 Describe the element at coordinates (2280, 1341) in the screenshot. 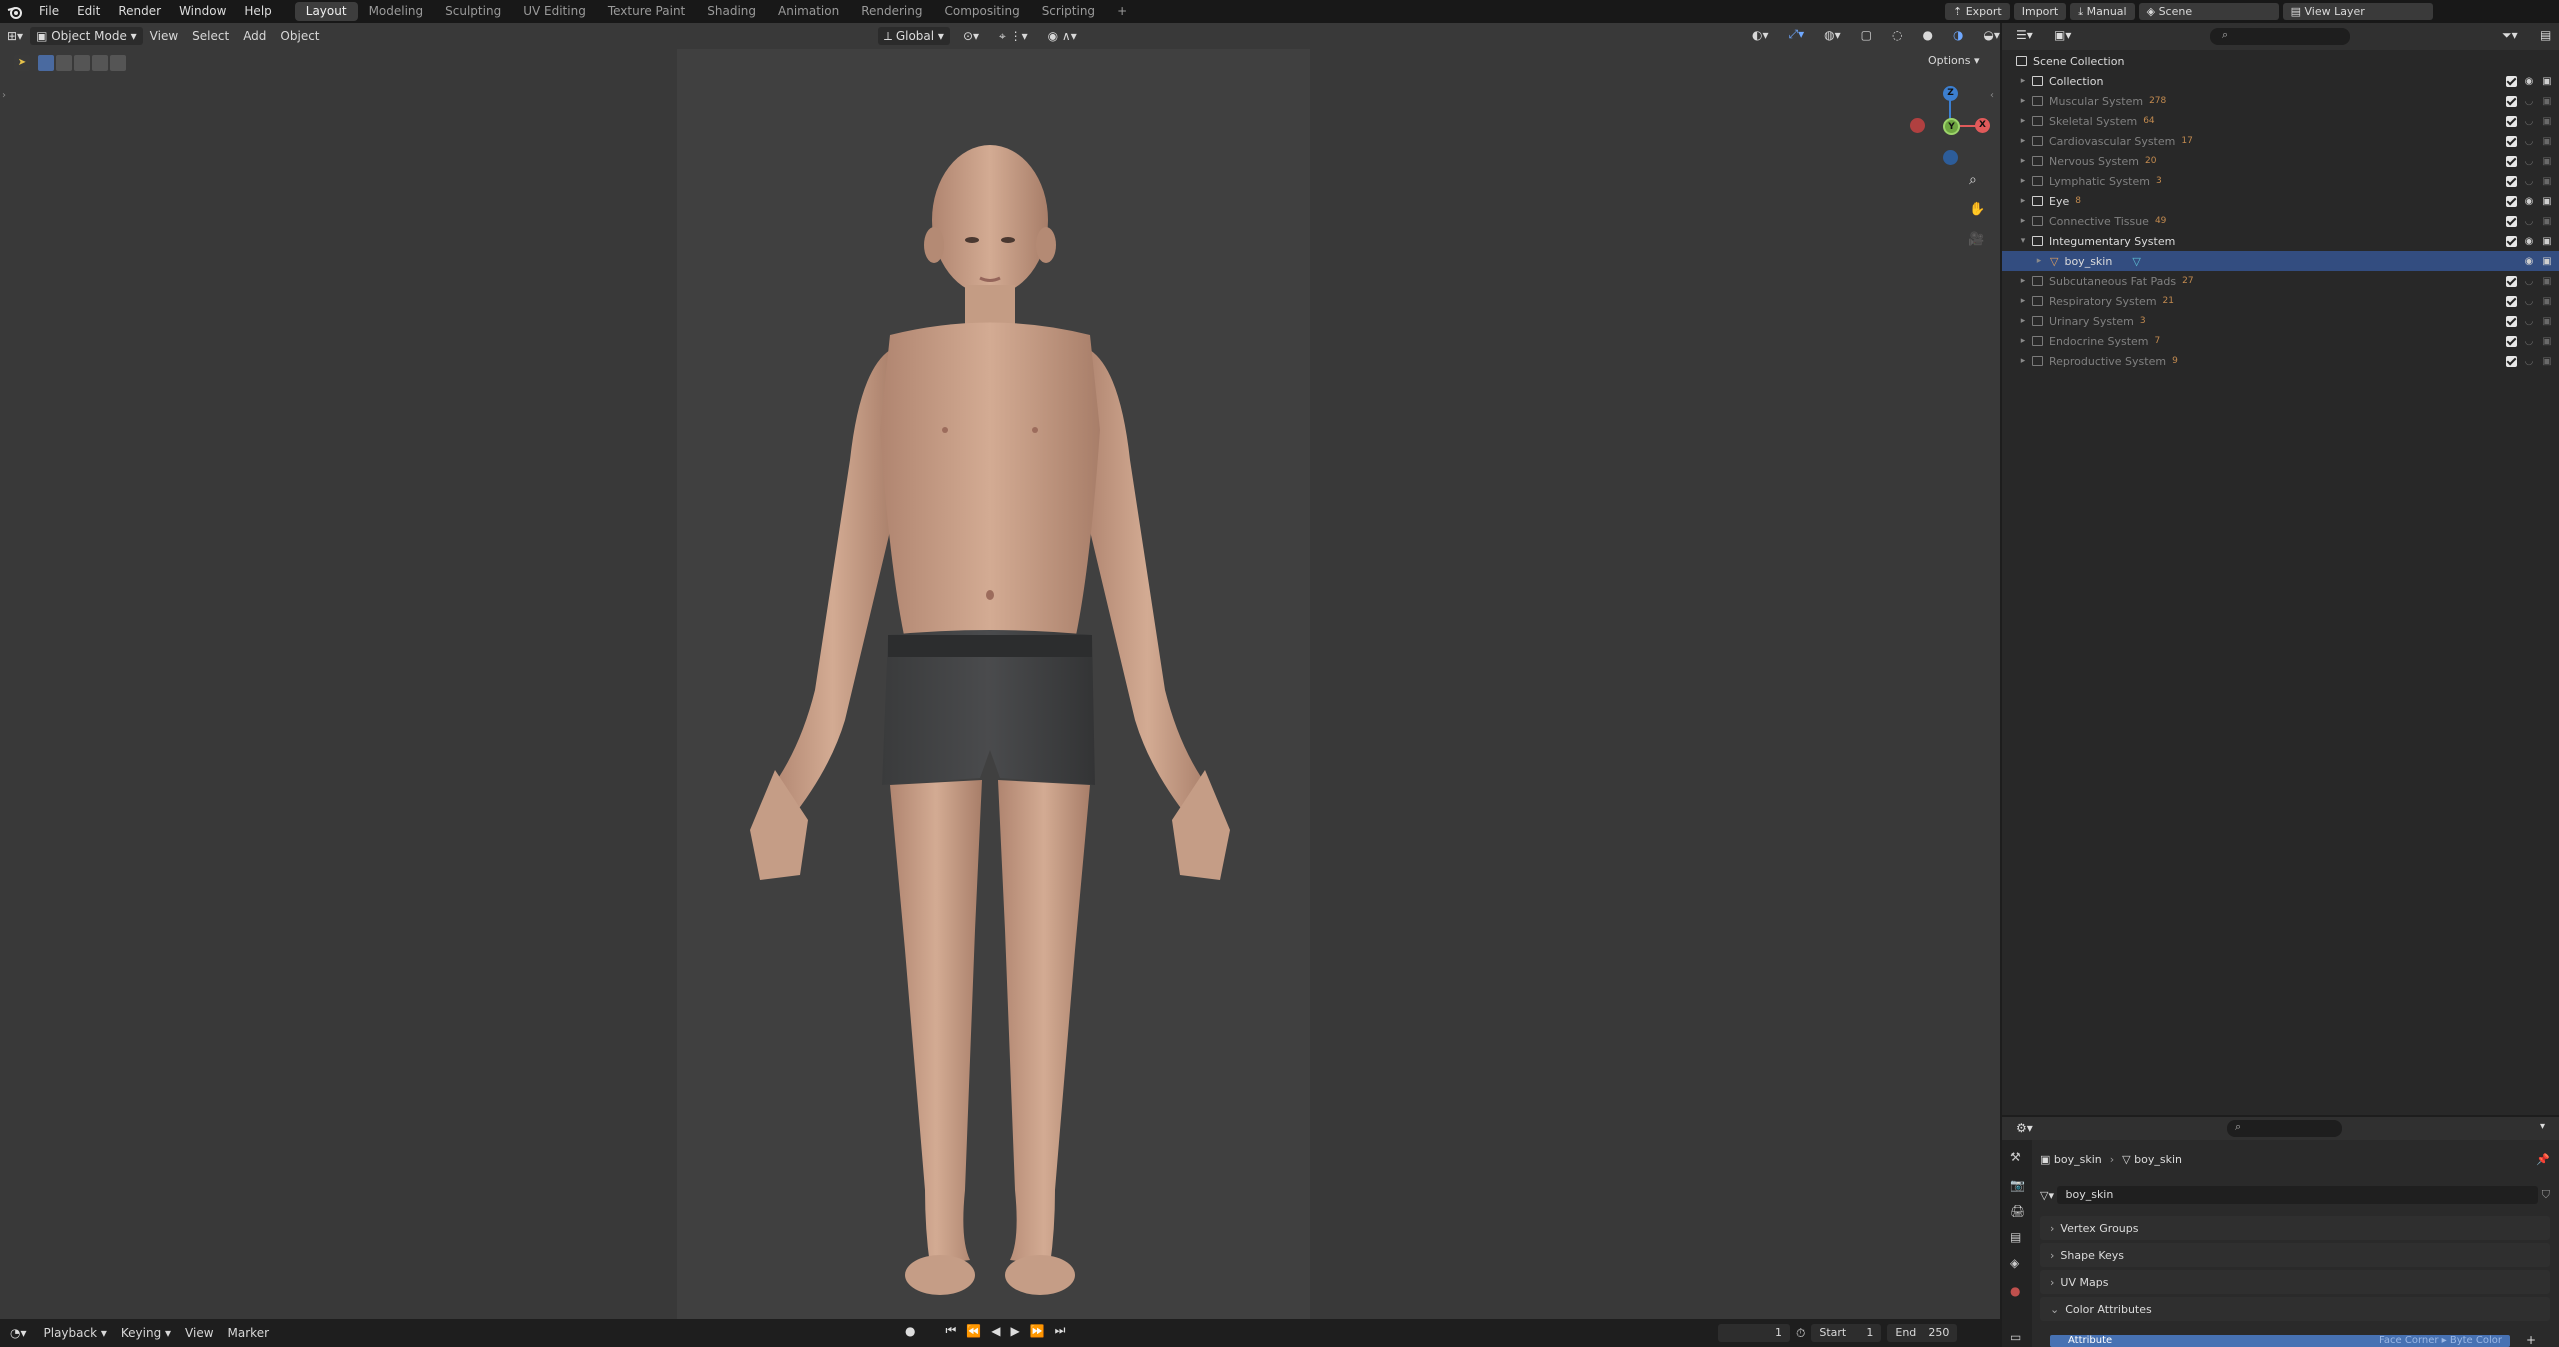

I see `attribute-list-item: Attribute Face Corner ▸ Byte Color` at that location.